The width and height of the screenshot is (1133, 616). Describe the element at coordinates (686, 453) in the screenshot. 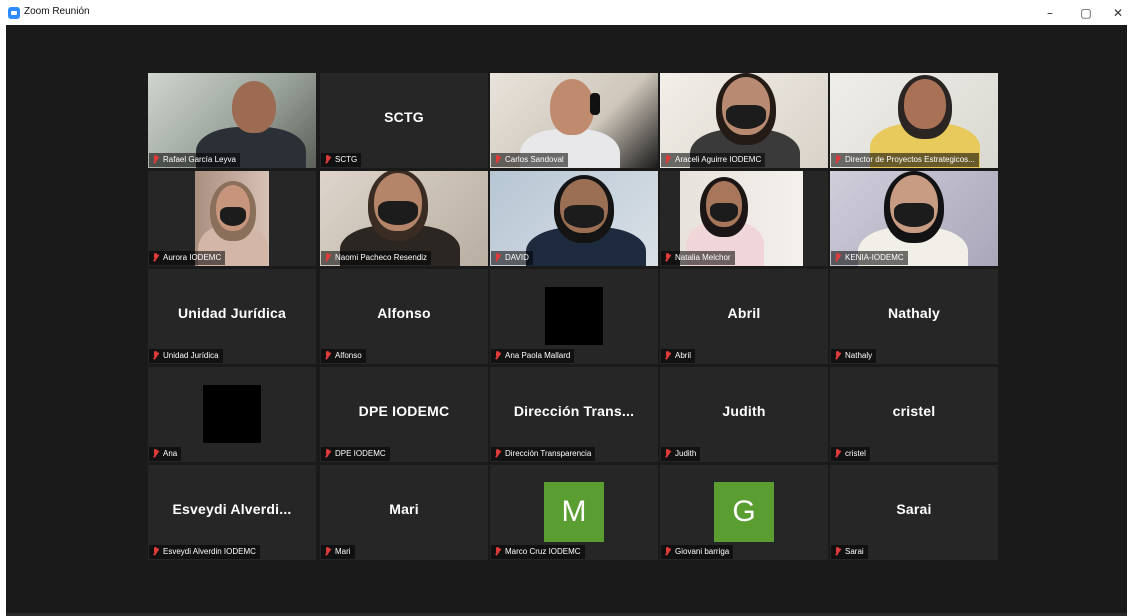

I see `participant-name: Judith` at that location.